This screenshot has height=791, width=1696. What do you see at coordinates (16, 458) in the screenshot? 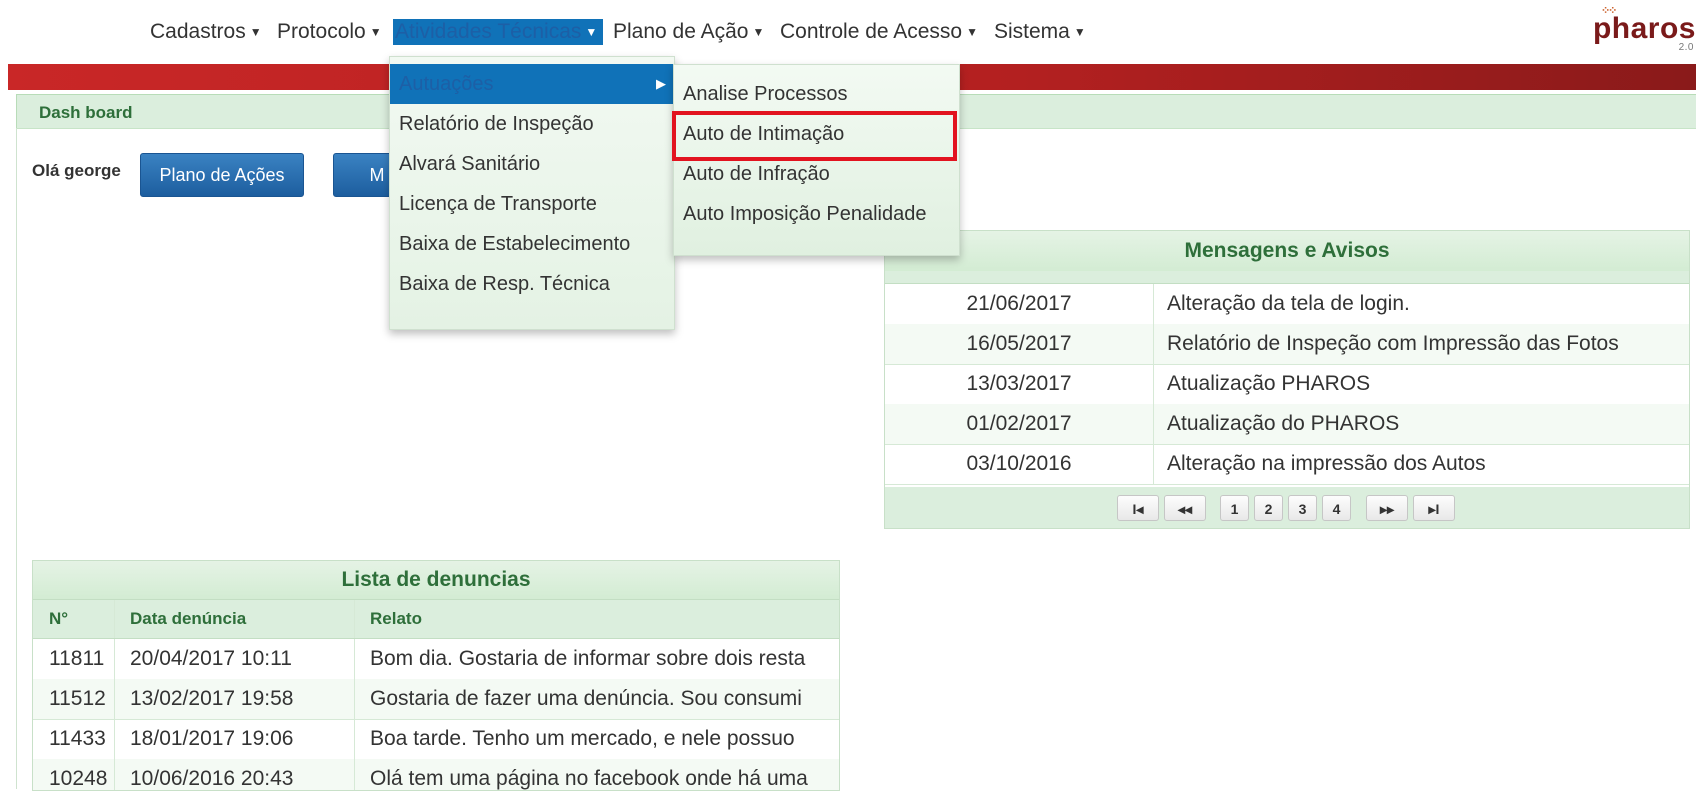
I see `dashboard-border` at bounding box center [16, 458].